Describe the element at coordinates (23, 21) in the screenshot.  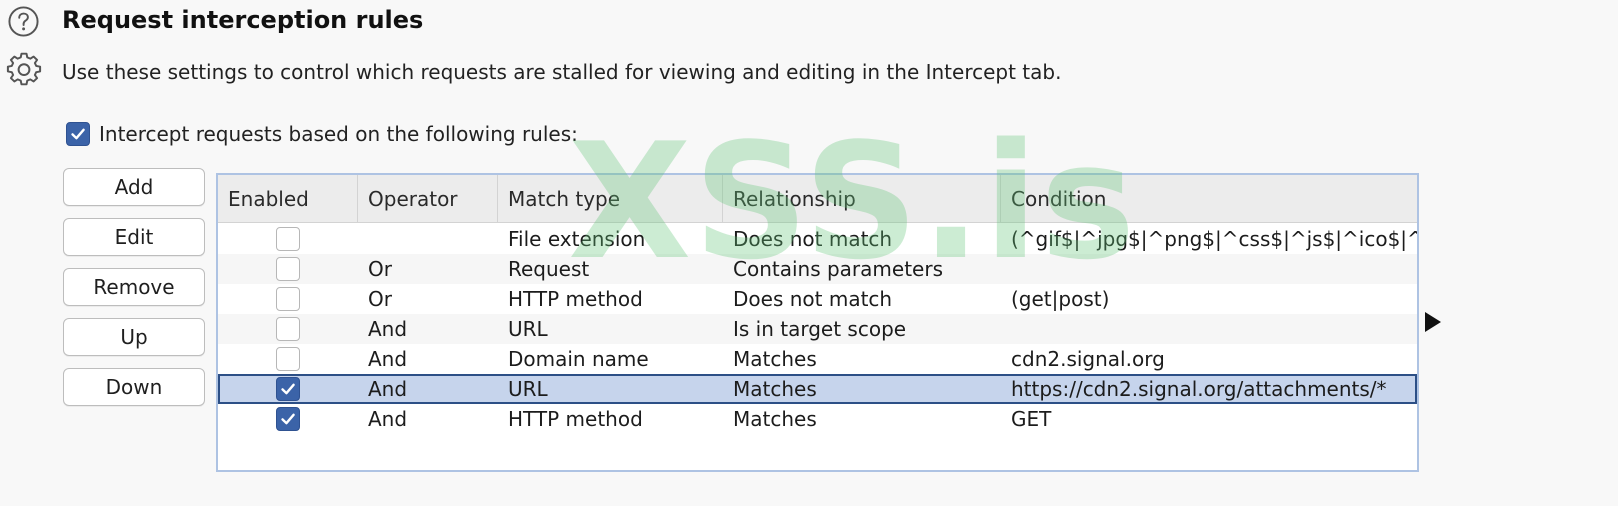
I see `help-circle-icon` at that location.